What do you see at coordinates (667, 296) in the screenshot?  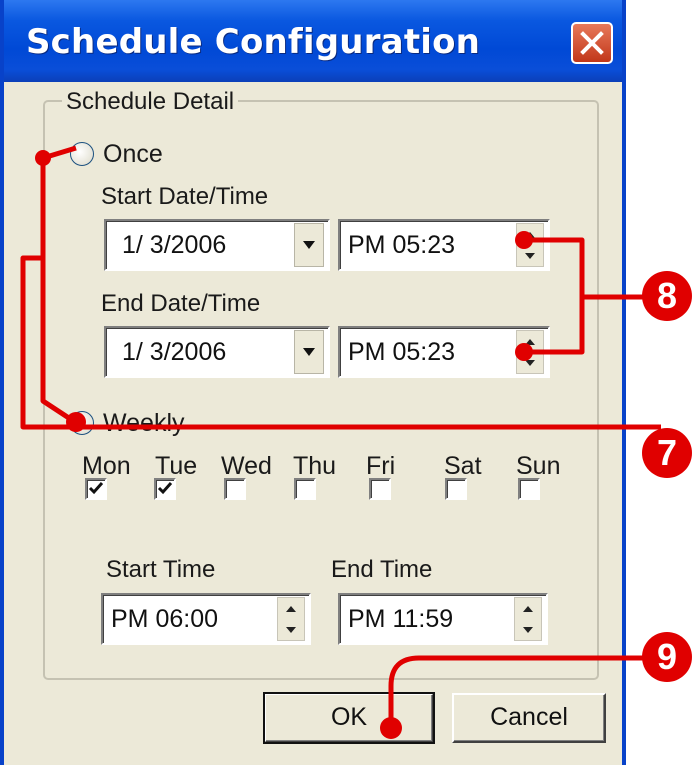 I see `callout-8-badge: 8` at bounding box center [667, 296].